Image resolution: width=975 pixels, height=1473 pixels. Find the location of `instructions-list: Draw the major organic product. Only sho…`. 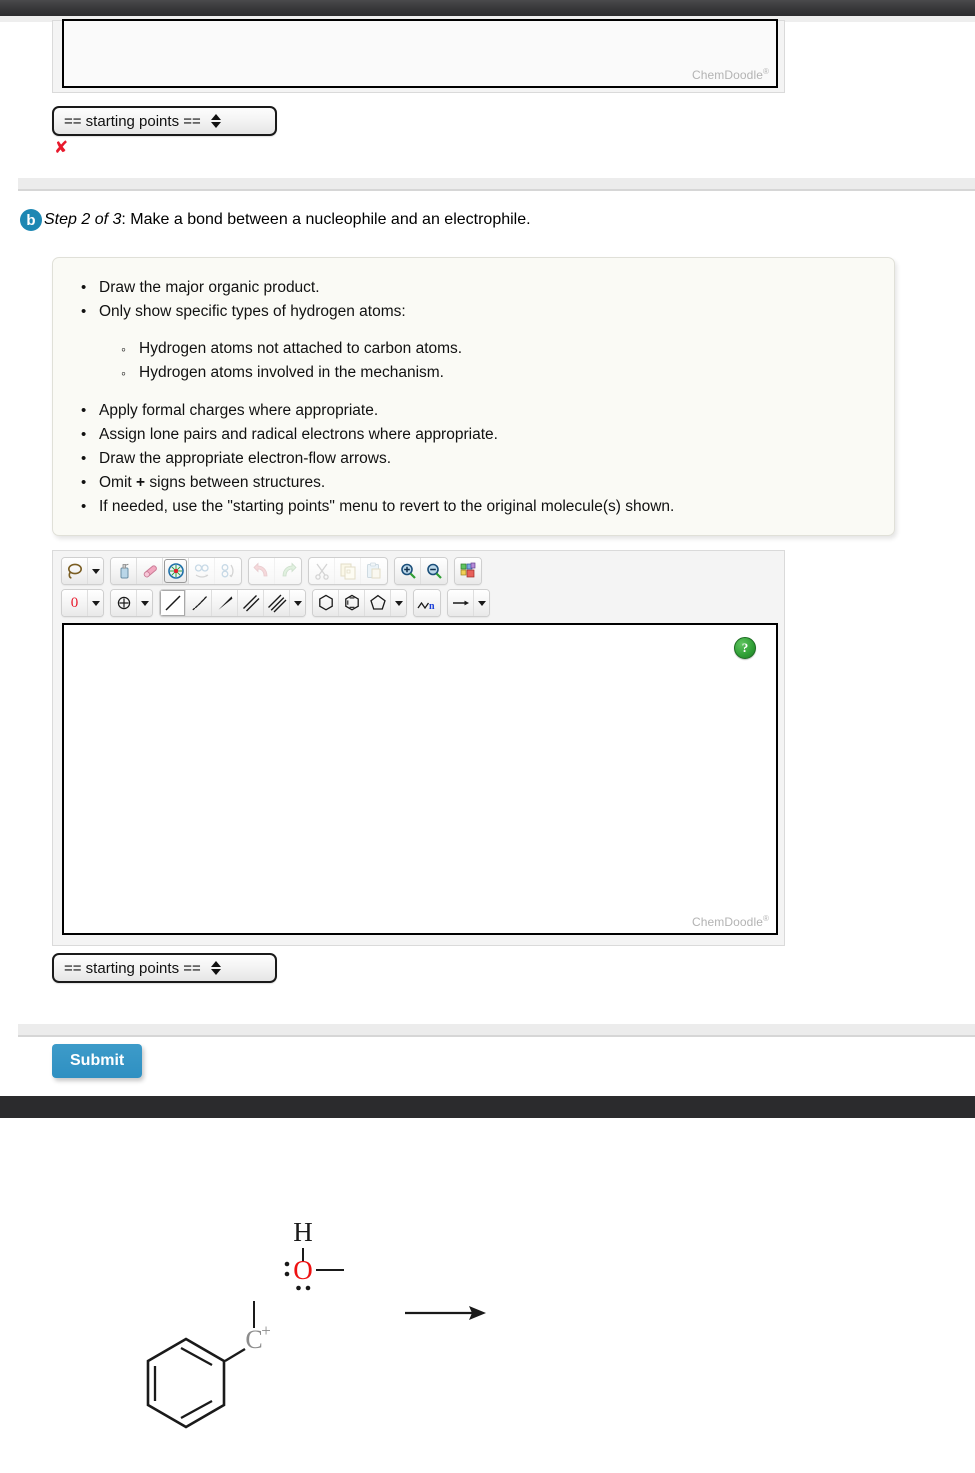

instructions-list: Draw the major organic product. Only sho… is located at coordinates (473, 397).